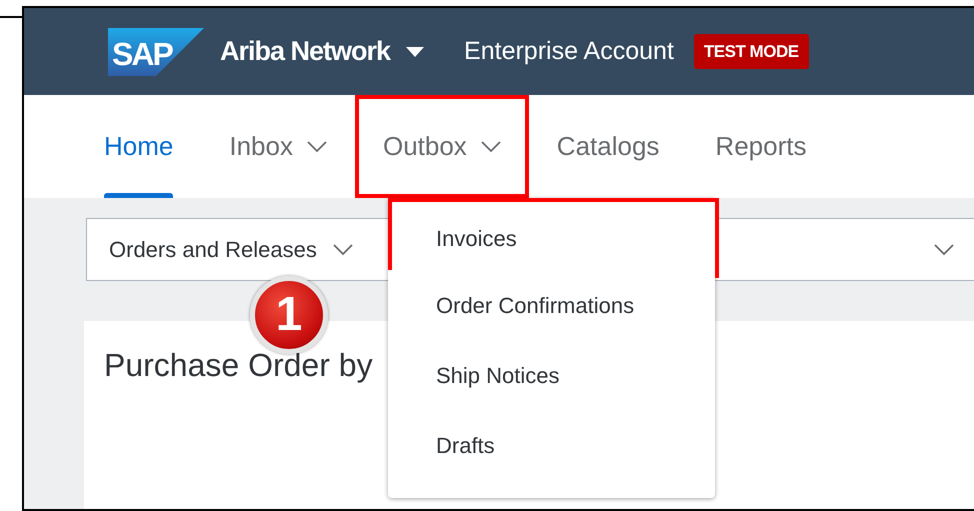 This screenshot has height=511, width=974. I want to click on nav-tab: Outbox, so click(441, 146).